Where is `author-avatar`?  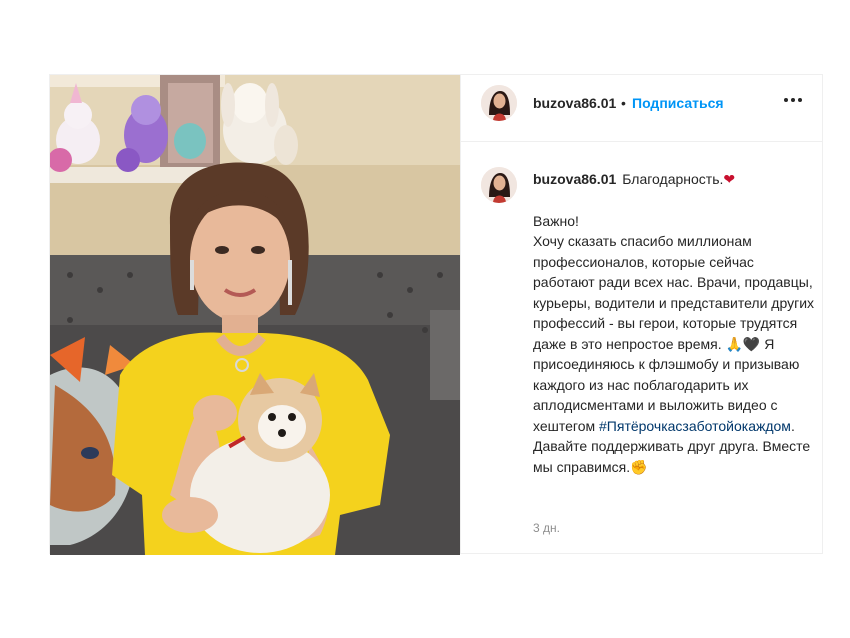
author-avatar is located at coordinates (499, 103).